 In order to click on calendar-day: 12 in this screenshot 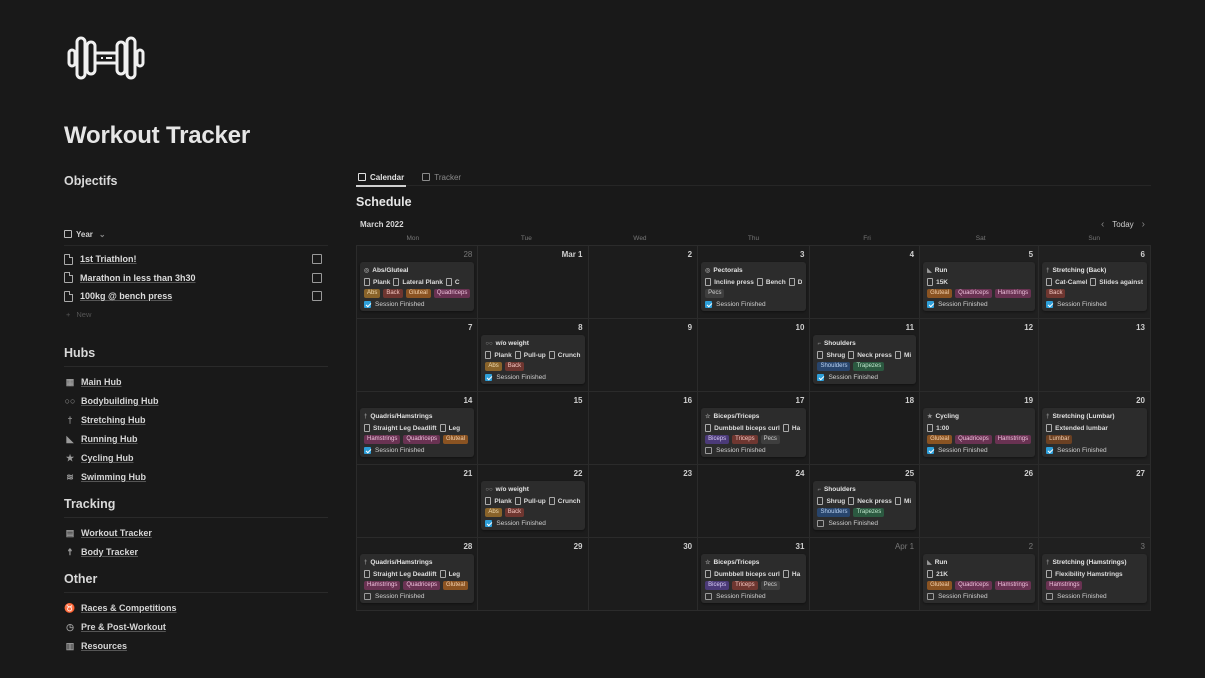, I will do `click(980, 355)`.